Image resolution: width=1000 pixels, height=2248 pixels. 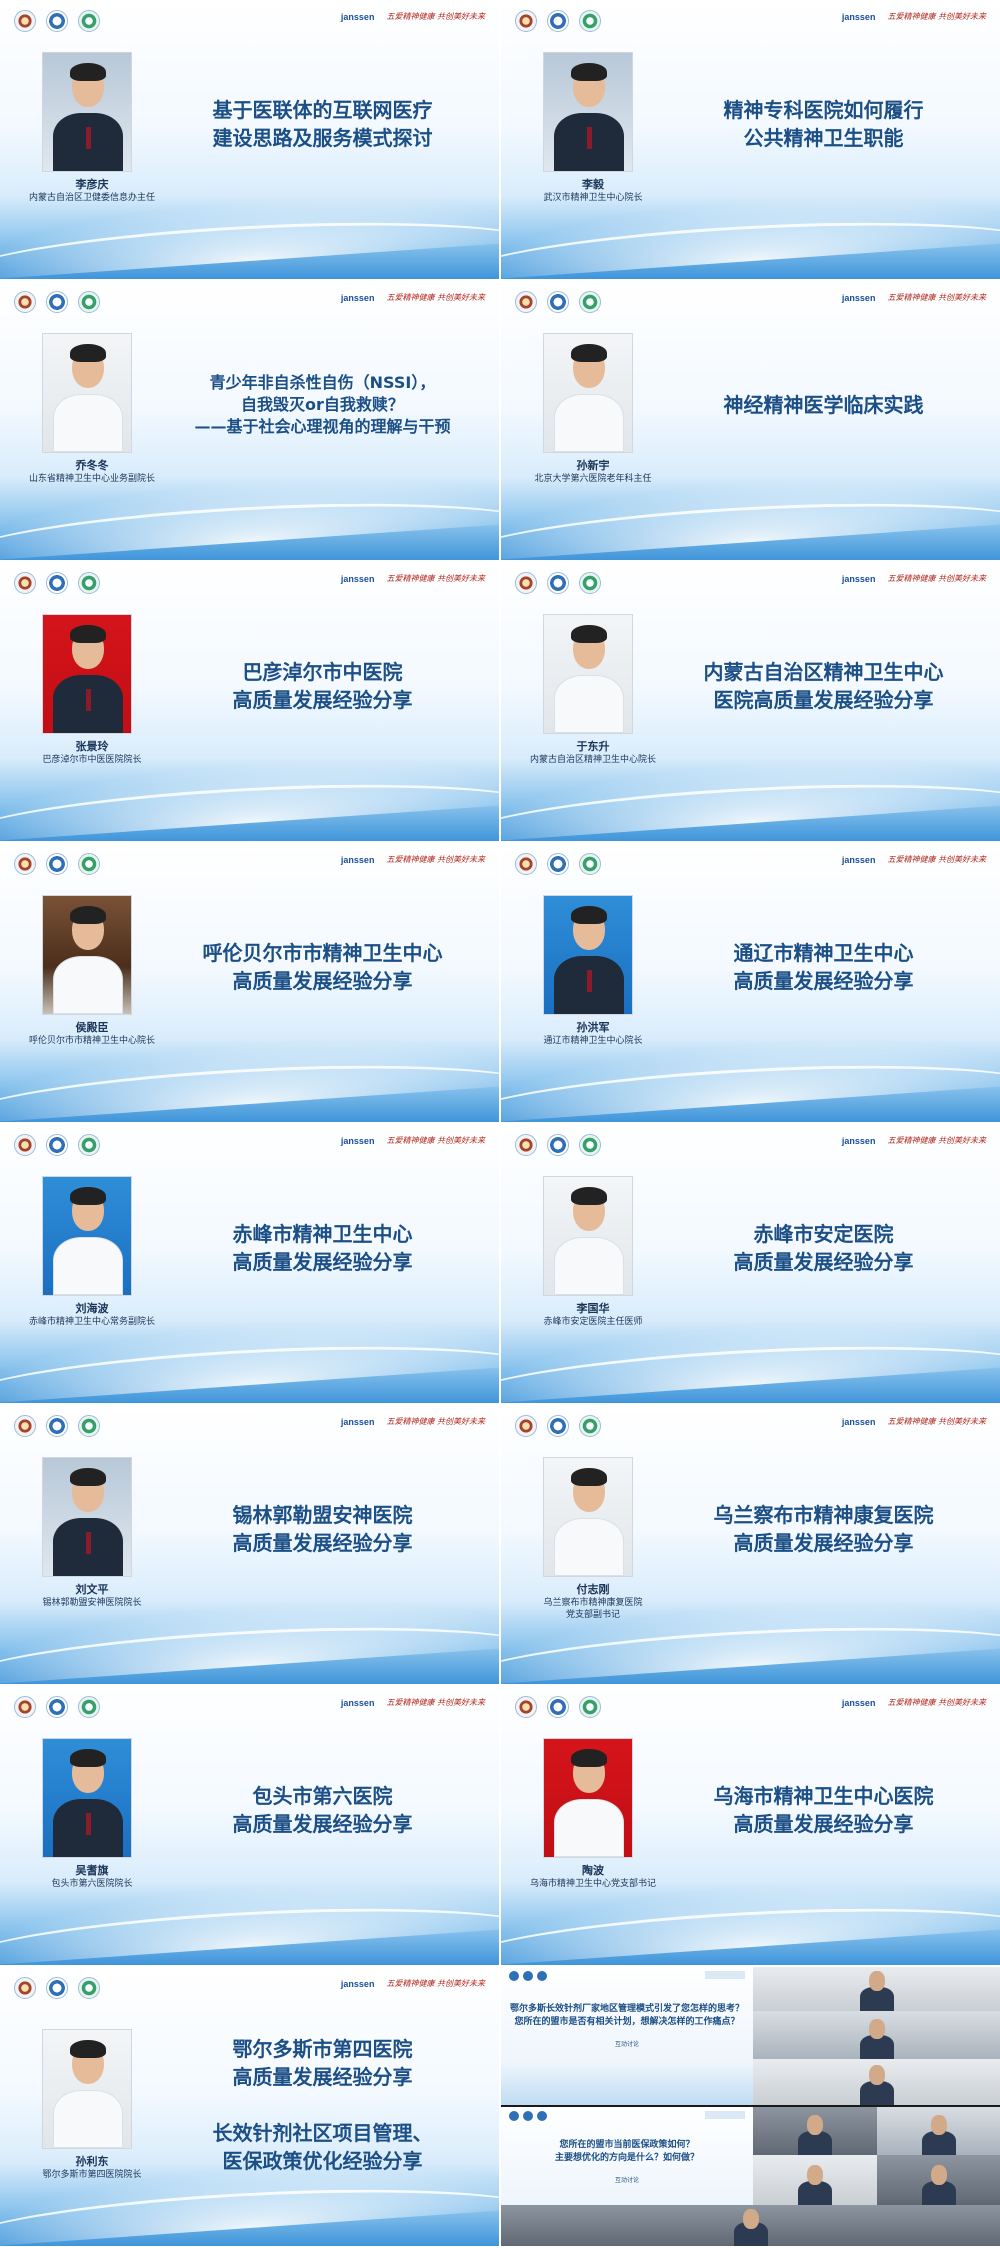 I want to click on talk-title-line: 巴彦淖尔市中医院, so click(x=322, y=672).